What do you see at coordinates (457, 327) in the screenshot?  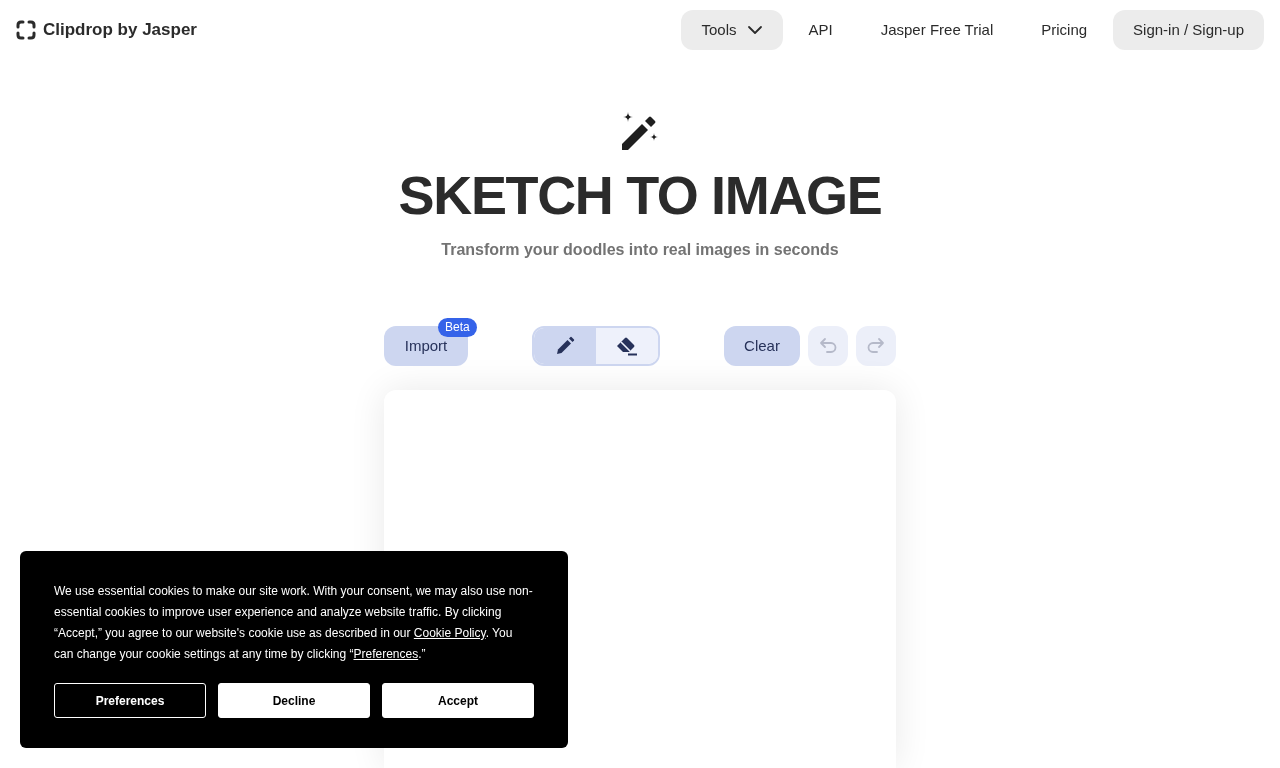 I see `beta-badge: Beta` at bounding box center [457, 327].